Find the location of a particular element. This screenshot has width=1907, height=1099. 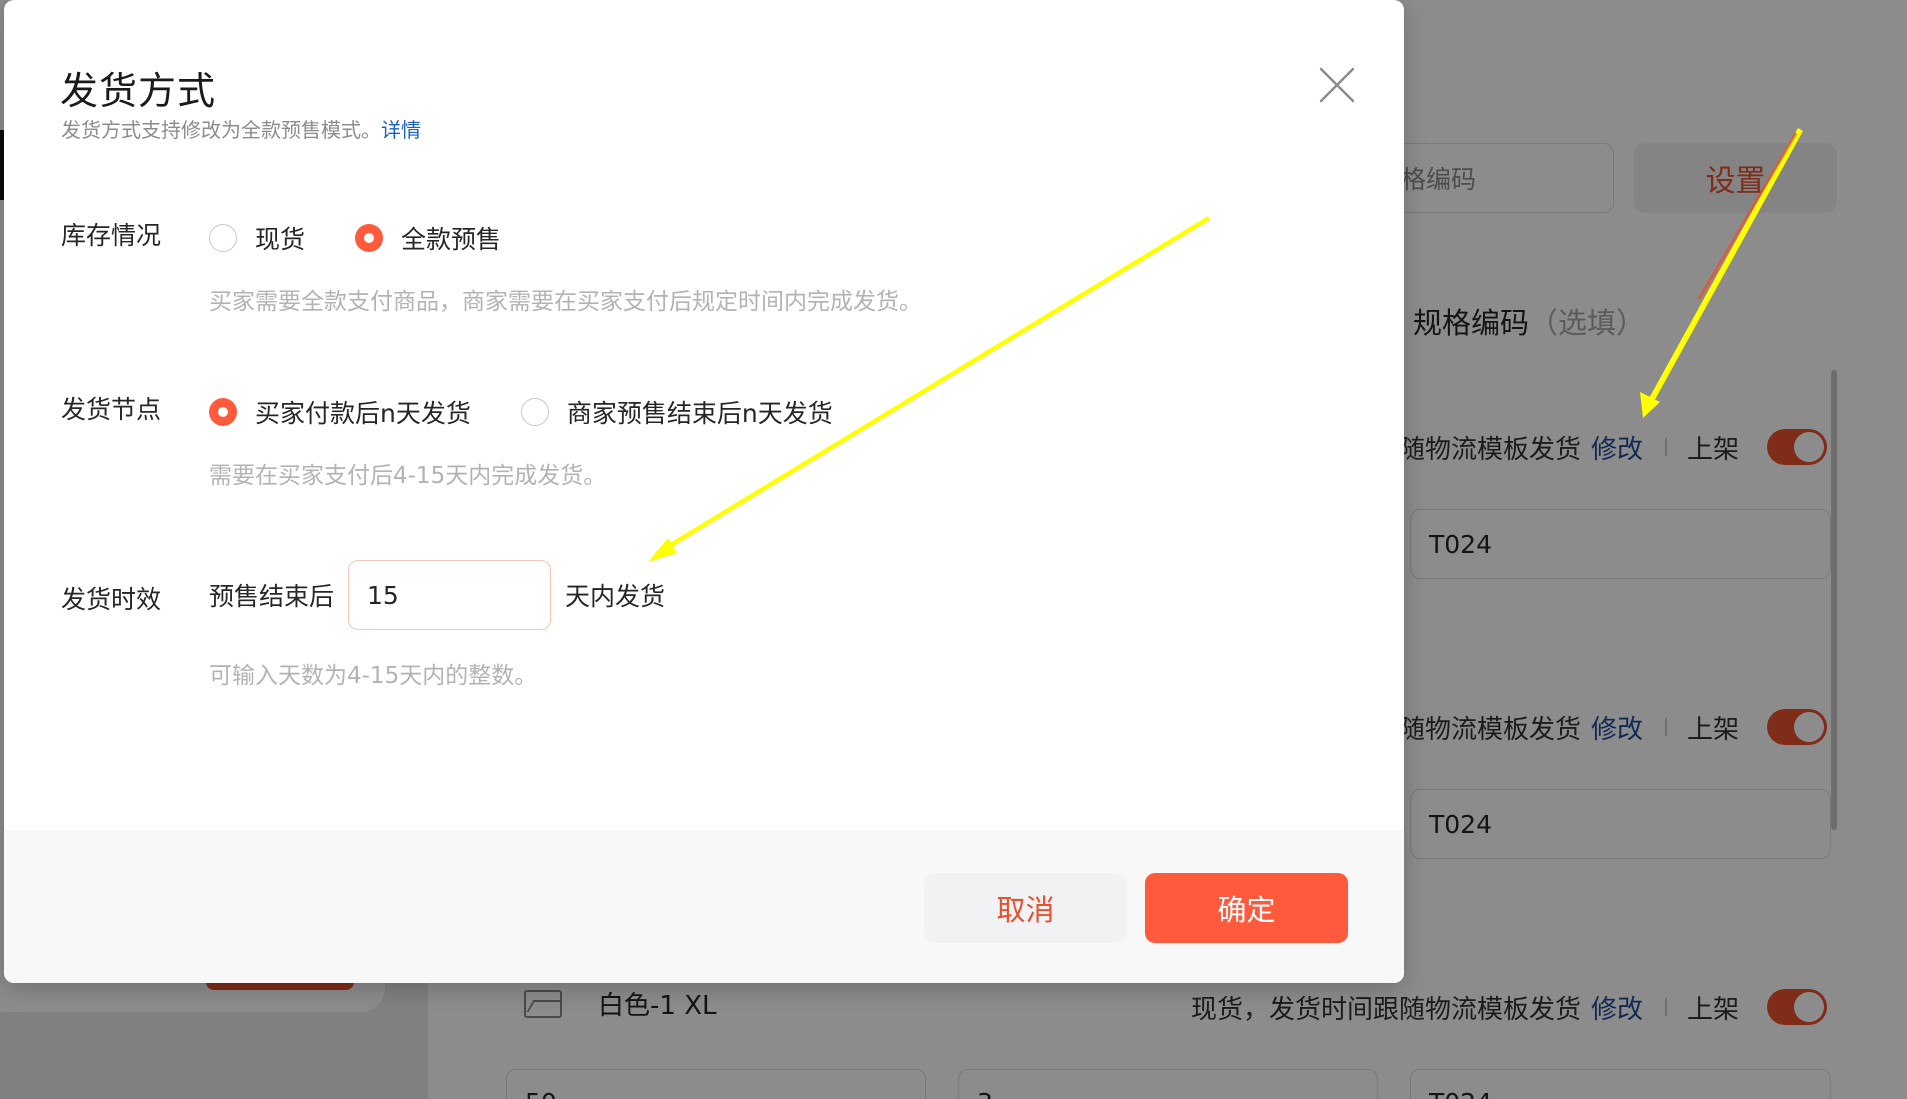

ship-time-prefix: 预售结束后 is located at coordinates (272, 596).